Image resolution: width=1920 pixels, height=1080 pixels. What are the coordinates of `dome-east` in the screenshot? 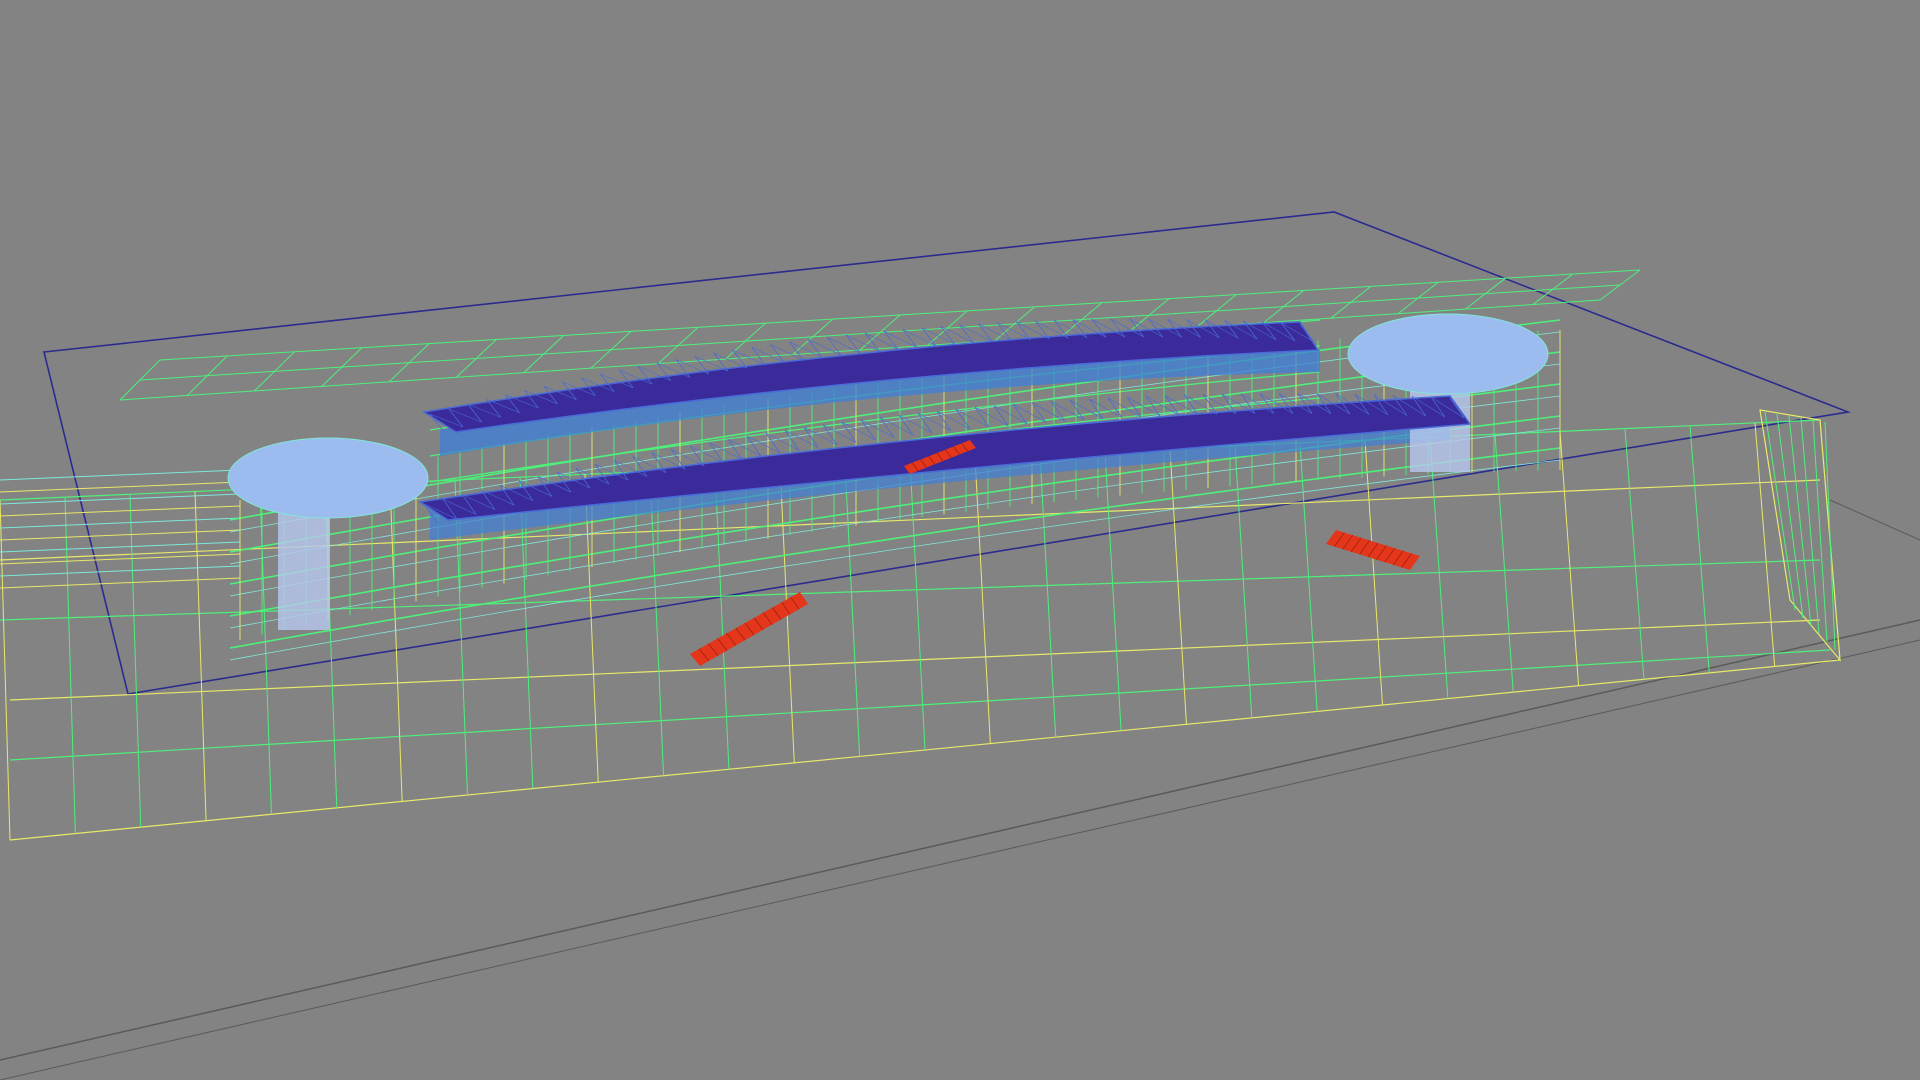 It's located at (1448, 392).